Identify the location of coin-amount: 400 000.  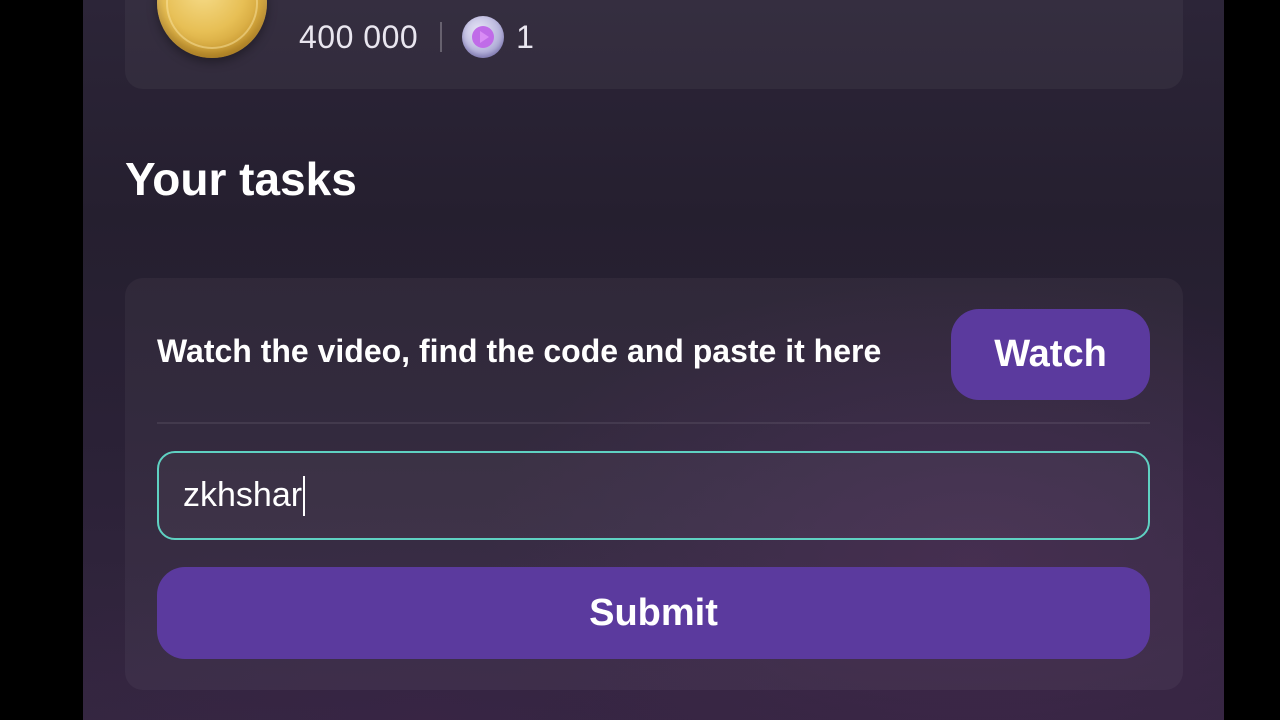
(359, 36).